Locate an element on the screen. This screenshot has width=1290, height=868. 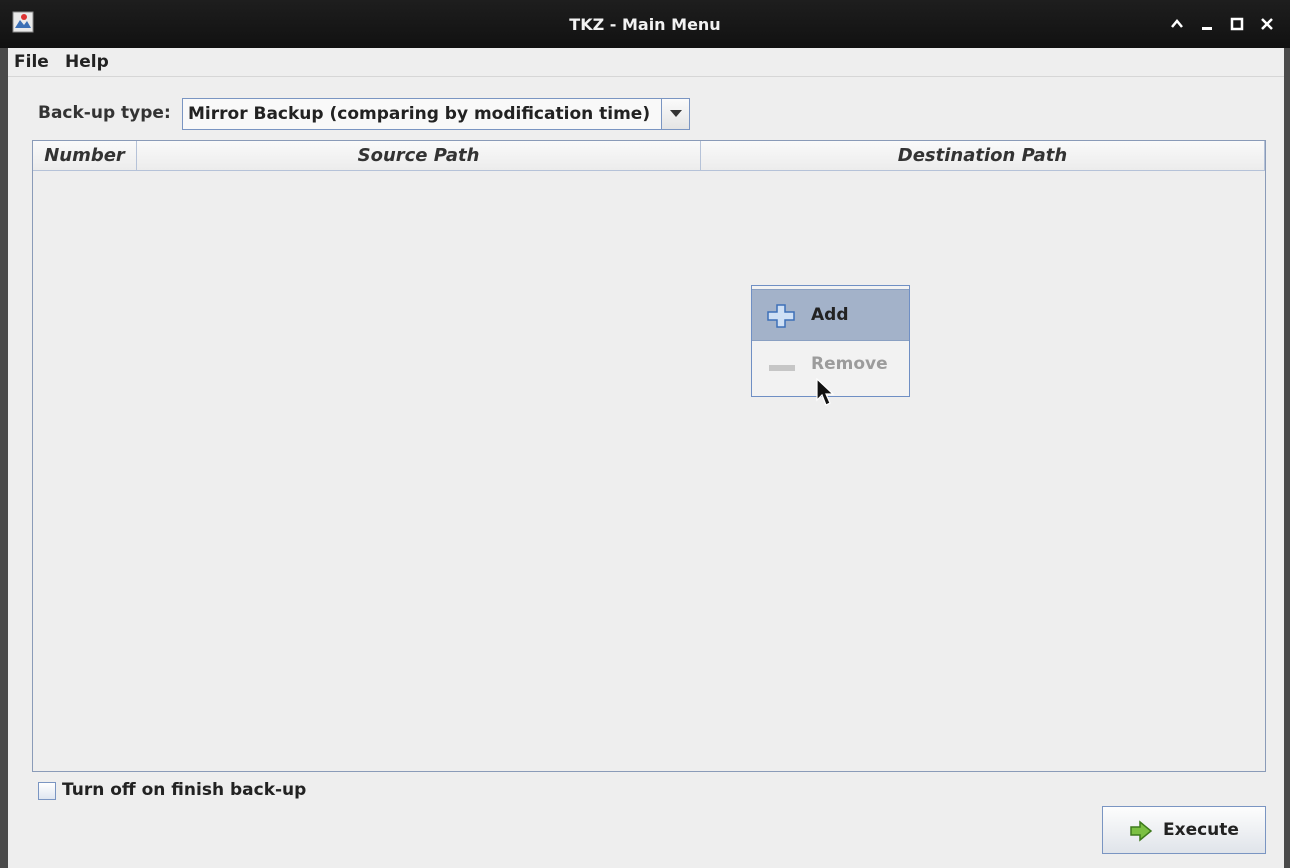
table-context-menu: Add Remove is located at coordinates (830, 341).